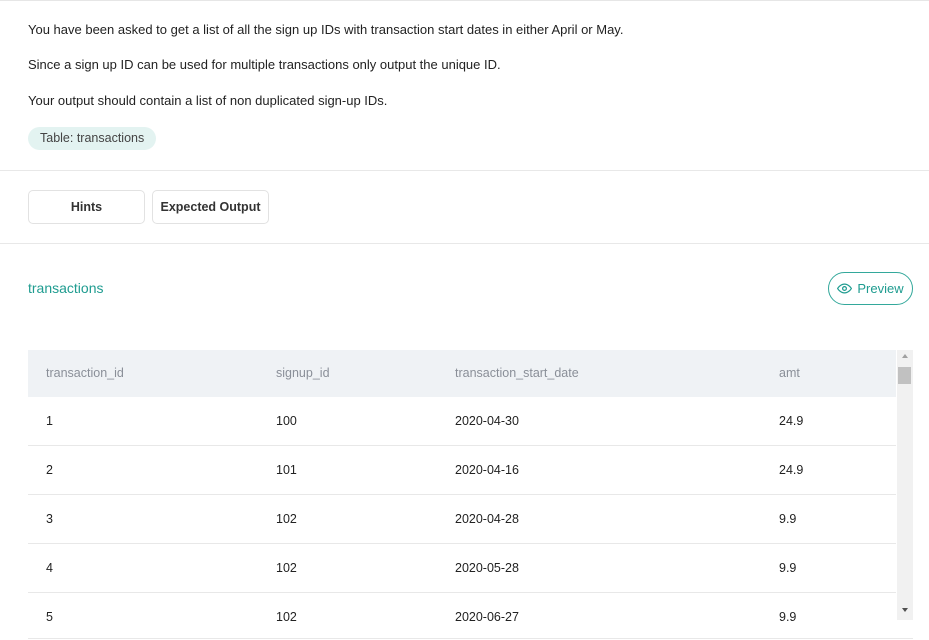 The width and height of the screenshot is (929, 640). I want to click on table-row: 4 102 2020-05-28 9.9, so click(462, 568).